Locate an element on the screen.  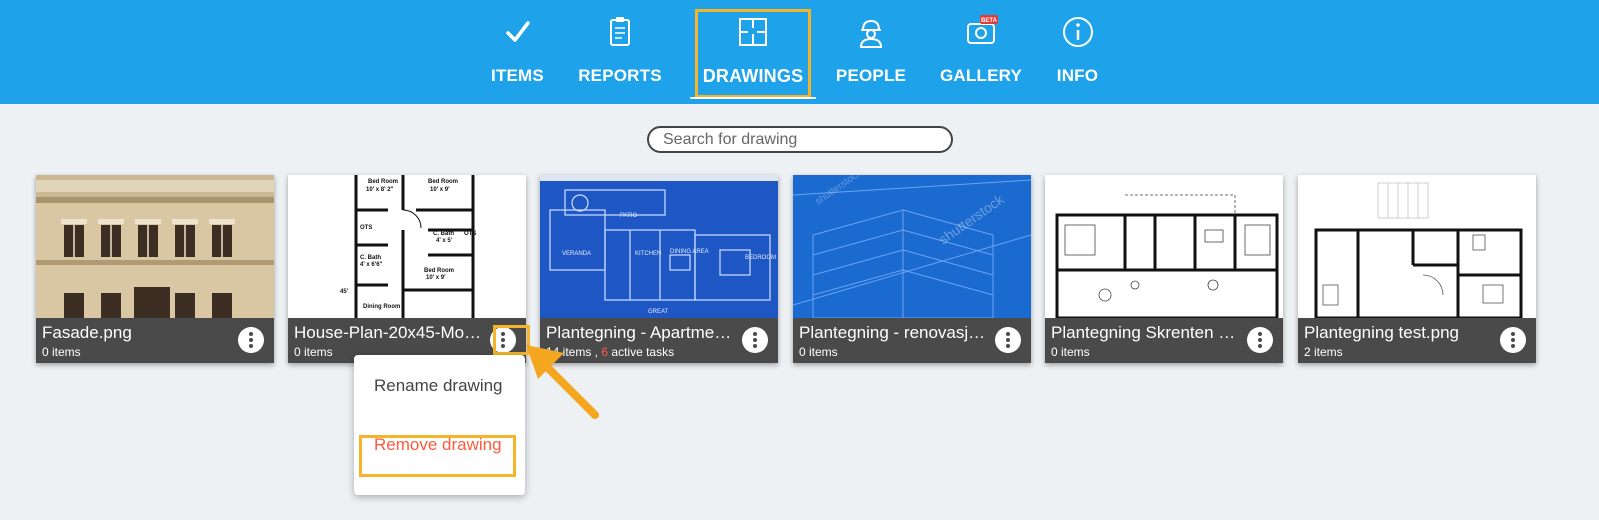
beta-badge: BETA is located at coordinates (989, 21).